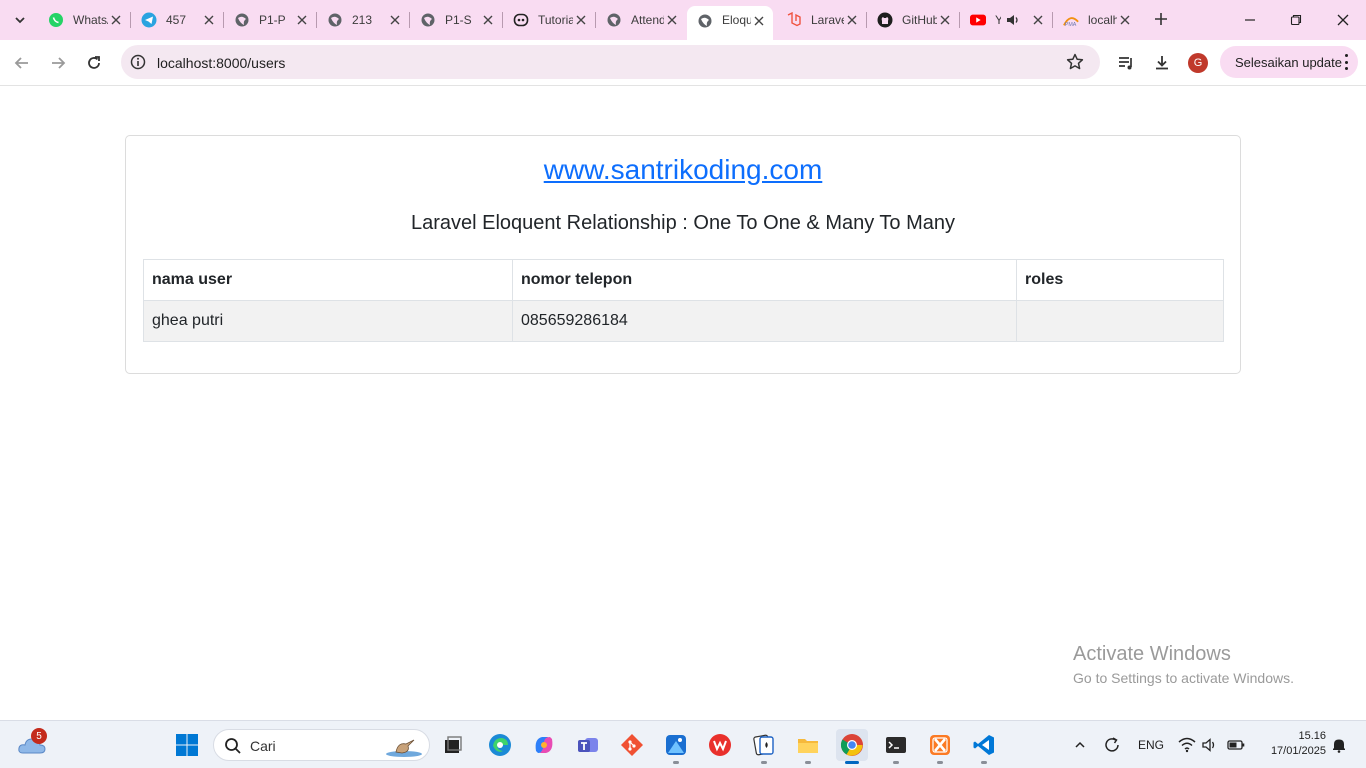 The height and width of the screenshot is (768, 1366). I want to click on taskbar-search: Cari, so click(321, 745).